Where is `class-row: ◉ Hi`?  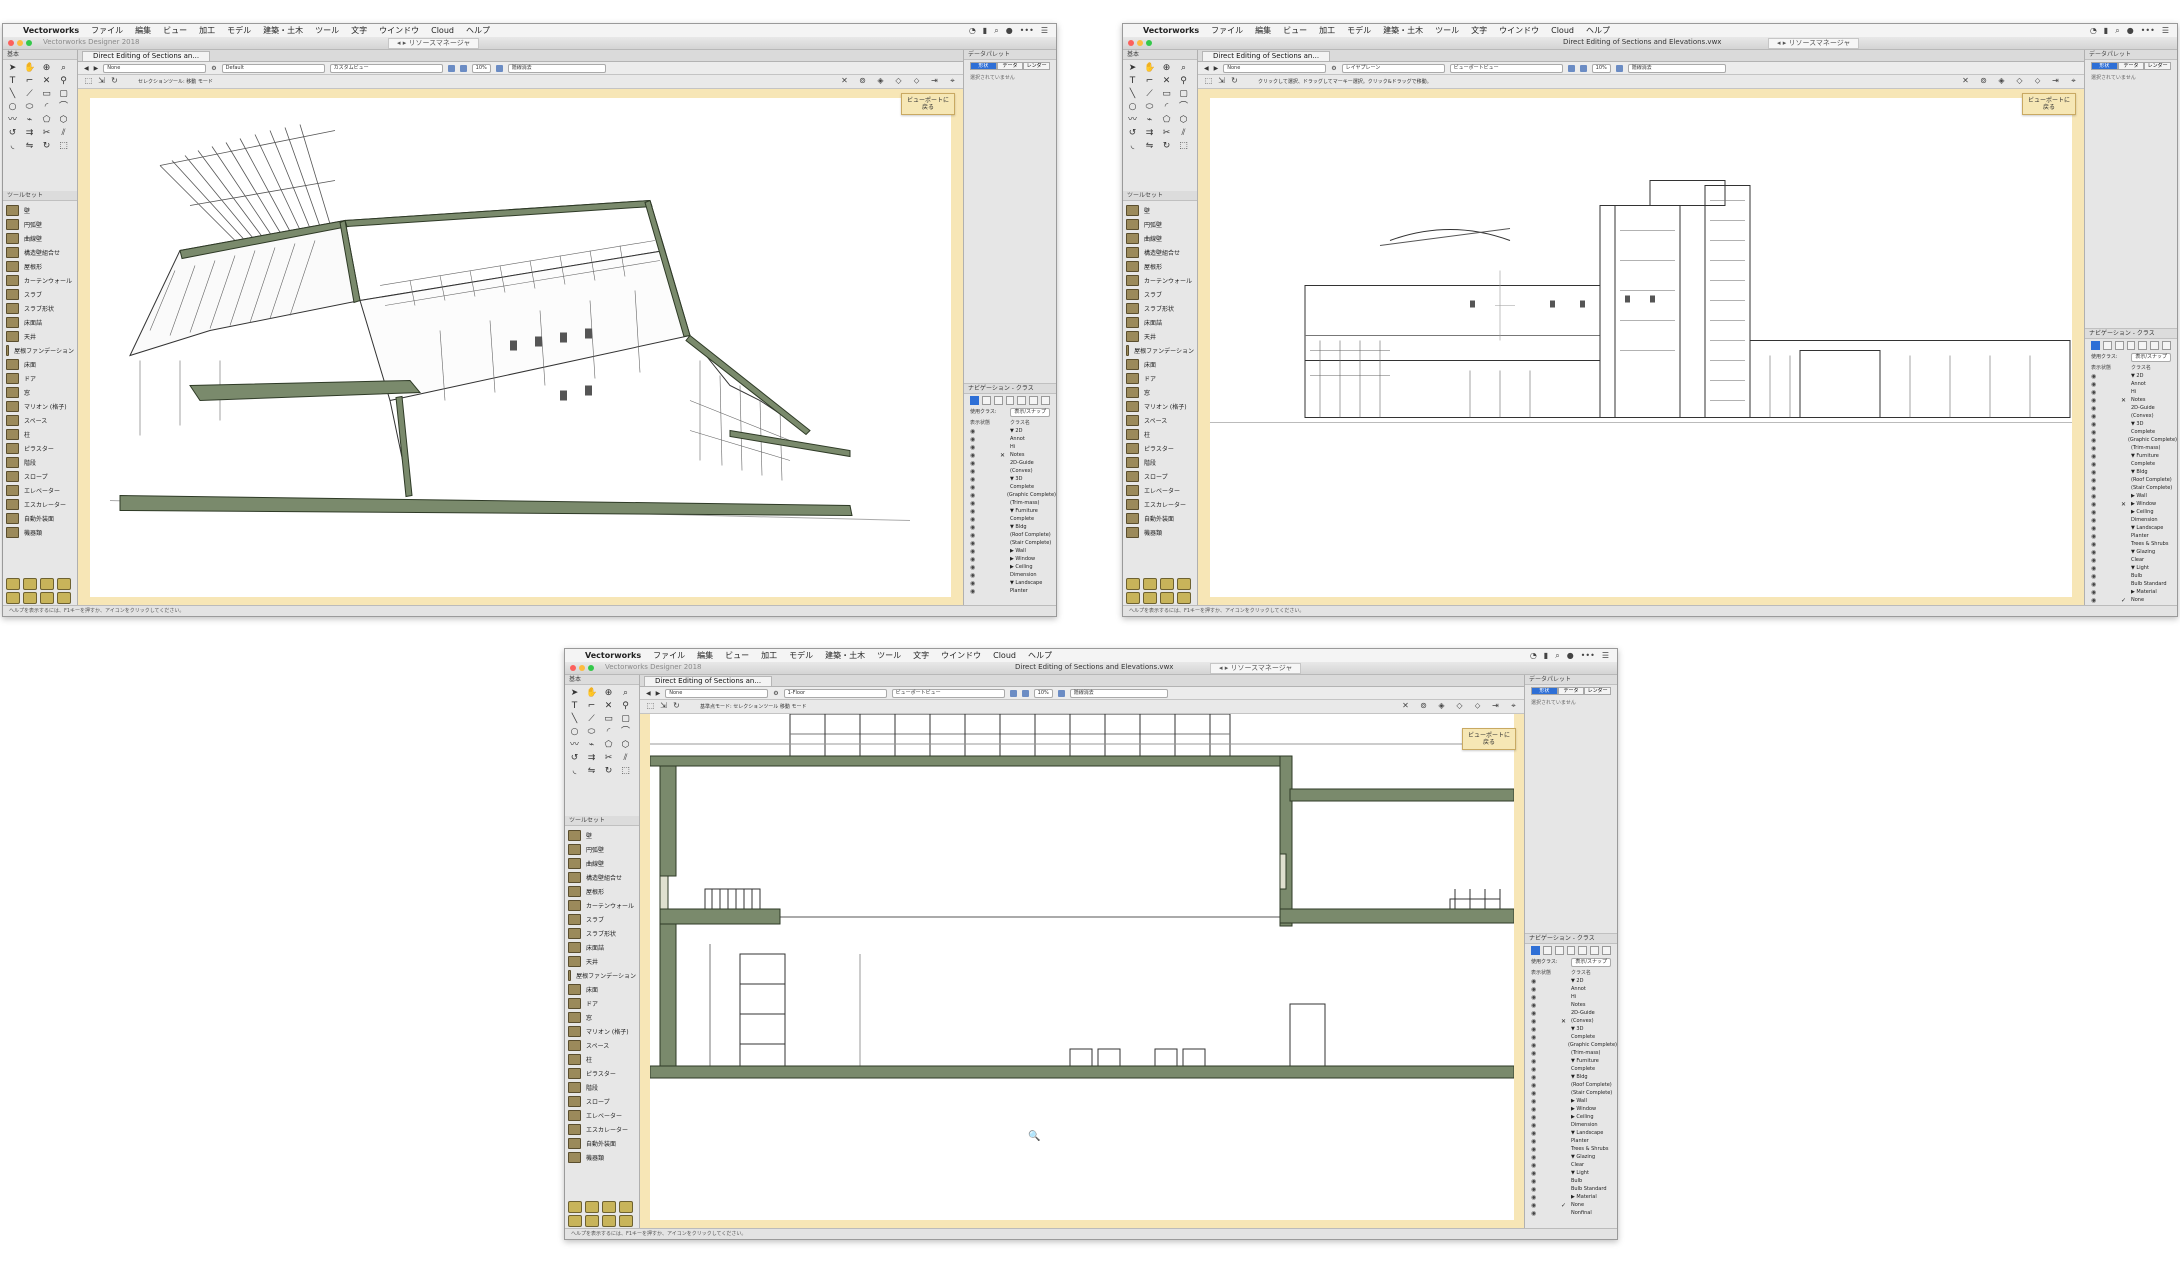
class-row: ◉ Hi is located at coordinates (1010, 447).